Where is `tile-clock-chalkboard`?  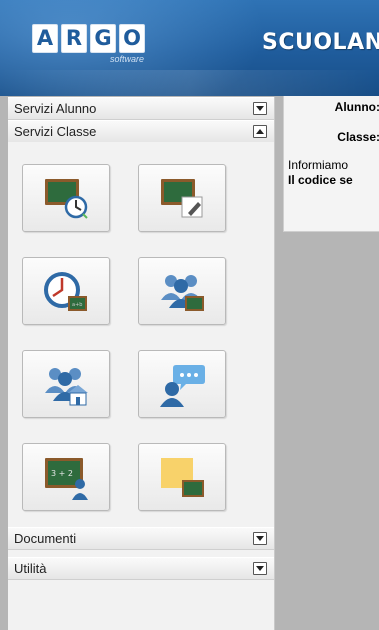 tile-clock-chalkboard is located at coordinates (66, 198).